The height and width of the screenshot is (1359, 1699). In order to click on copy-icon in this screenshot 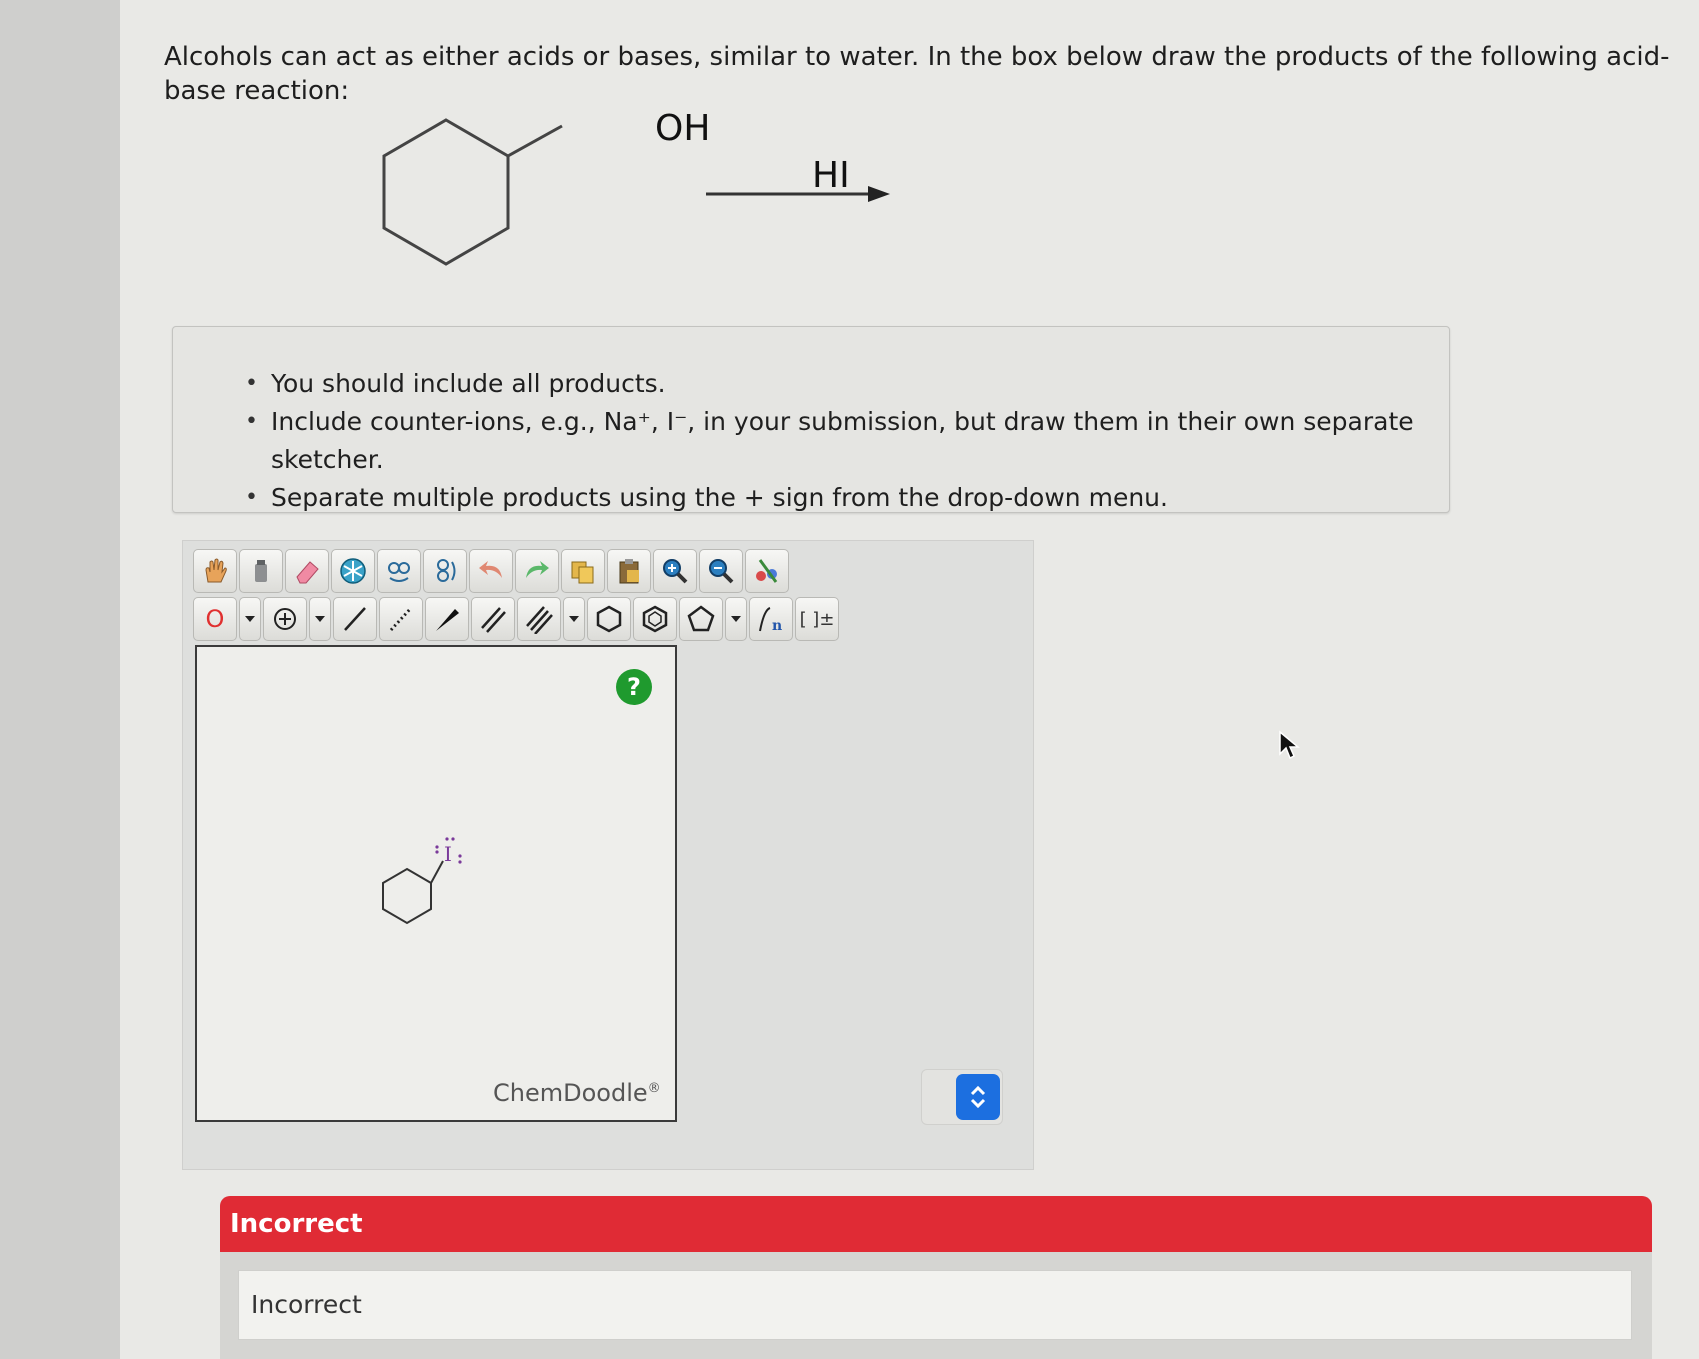, I will do `click(582, 572)`.